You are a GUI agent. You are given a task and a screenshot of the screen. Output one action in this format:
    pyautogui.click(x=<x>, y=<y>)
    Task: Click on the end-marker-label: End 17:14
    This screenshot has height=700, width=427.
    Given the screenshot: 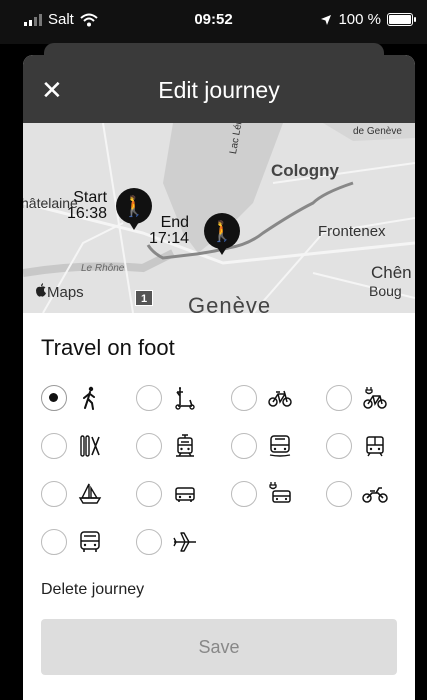 What is the action you would take?
    pyautogui.click(x=169, y=231)
    